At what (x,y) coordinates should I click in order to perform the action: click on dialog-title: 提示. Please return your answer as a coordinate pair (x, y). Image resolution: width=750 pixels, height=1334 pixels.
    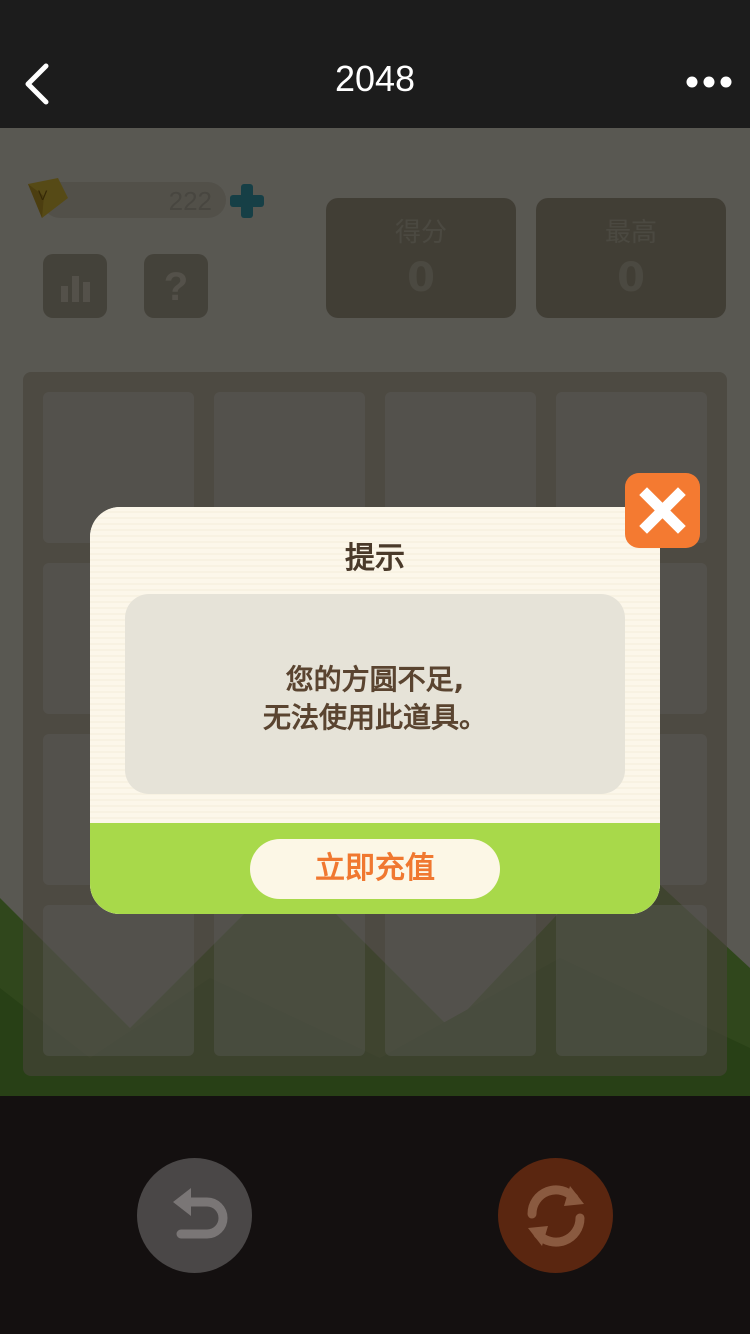
    Looking at the image, I should click on (375, 558).